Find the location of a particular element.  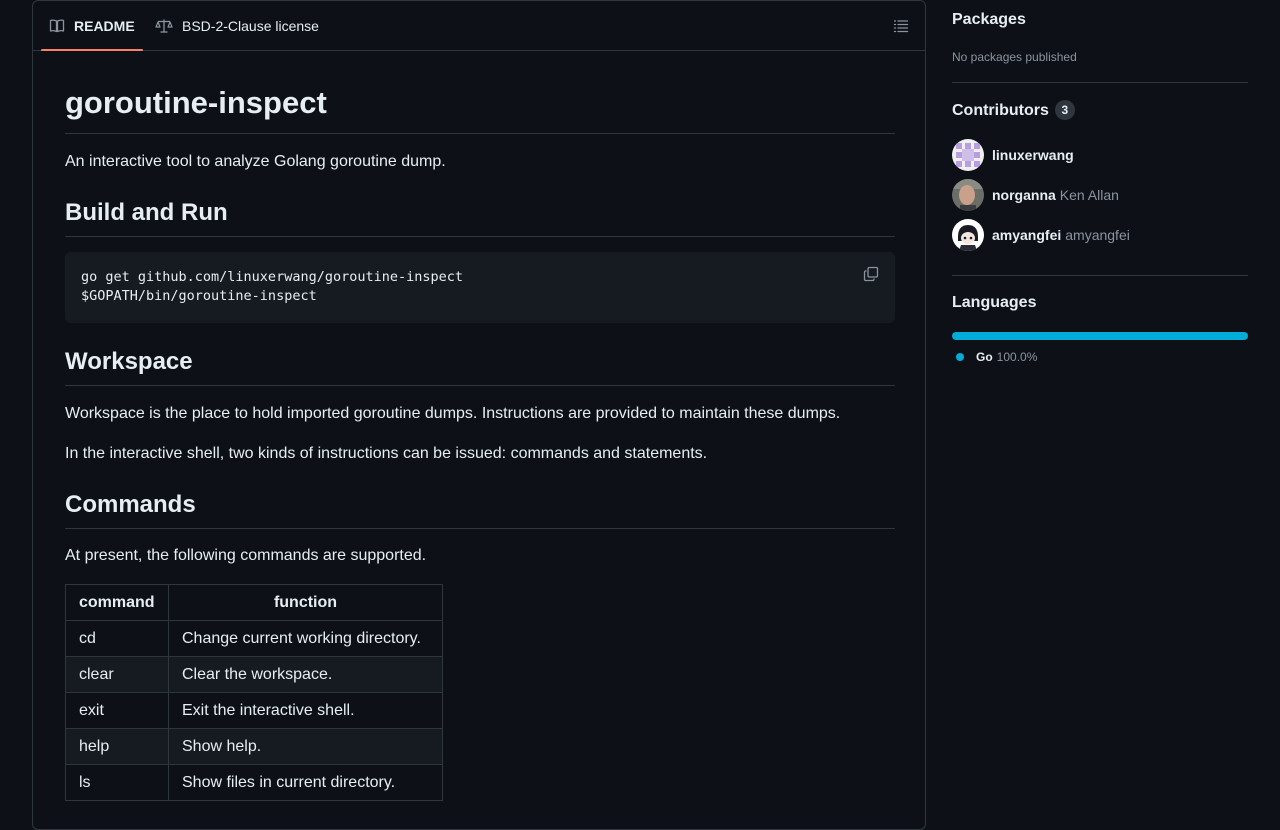

readme-title: goroutine-inspect is located at coordinates (480, 108).